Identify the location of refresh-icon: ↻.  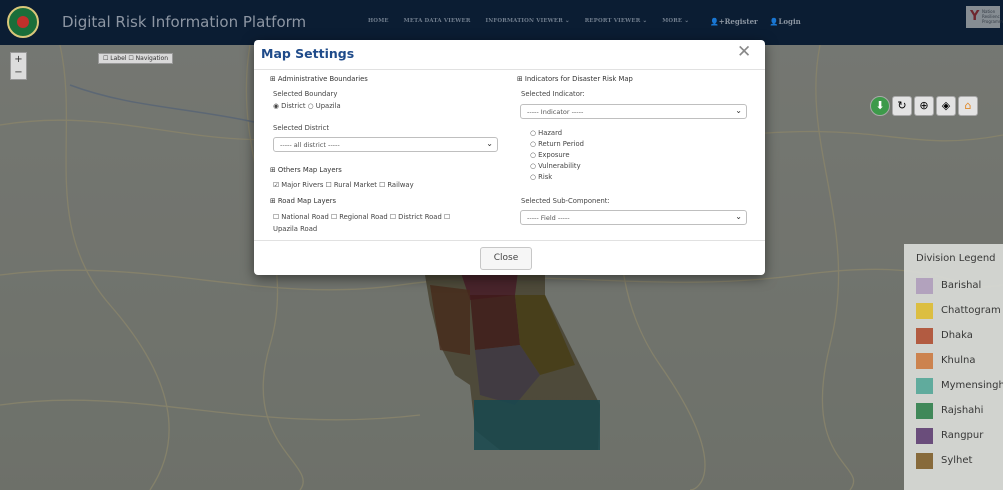
(902, 106).